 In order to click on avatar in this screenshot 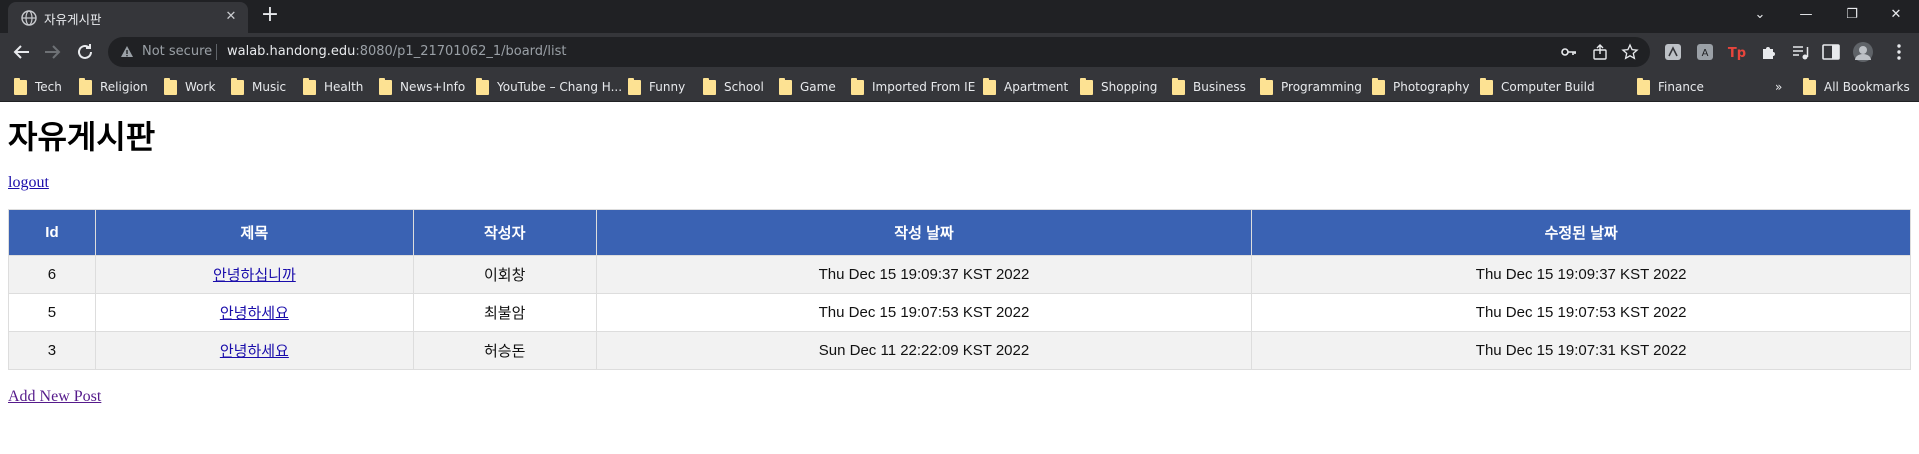, I will do `click(1863, 52)`.